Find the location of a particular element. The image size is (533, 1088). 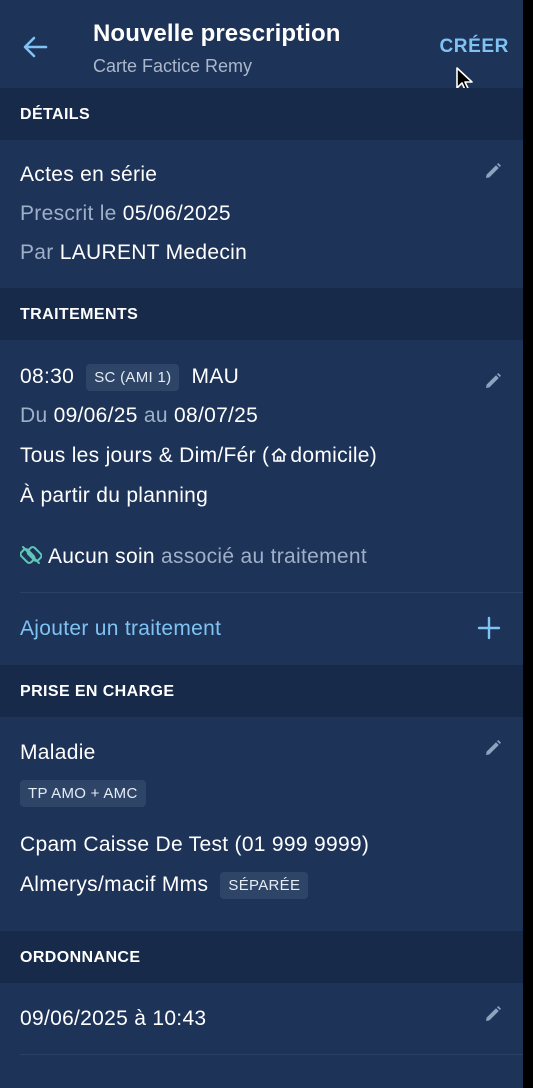

treatment-period: Du 09/06/25 au 08/07/25 is located at coordinates (139, 416).